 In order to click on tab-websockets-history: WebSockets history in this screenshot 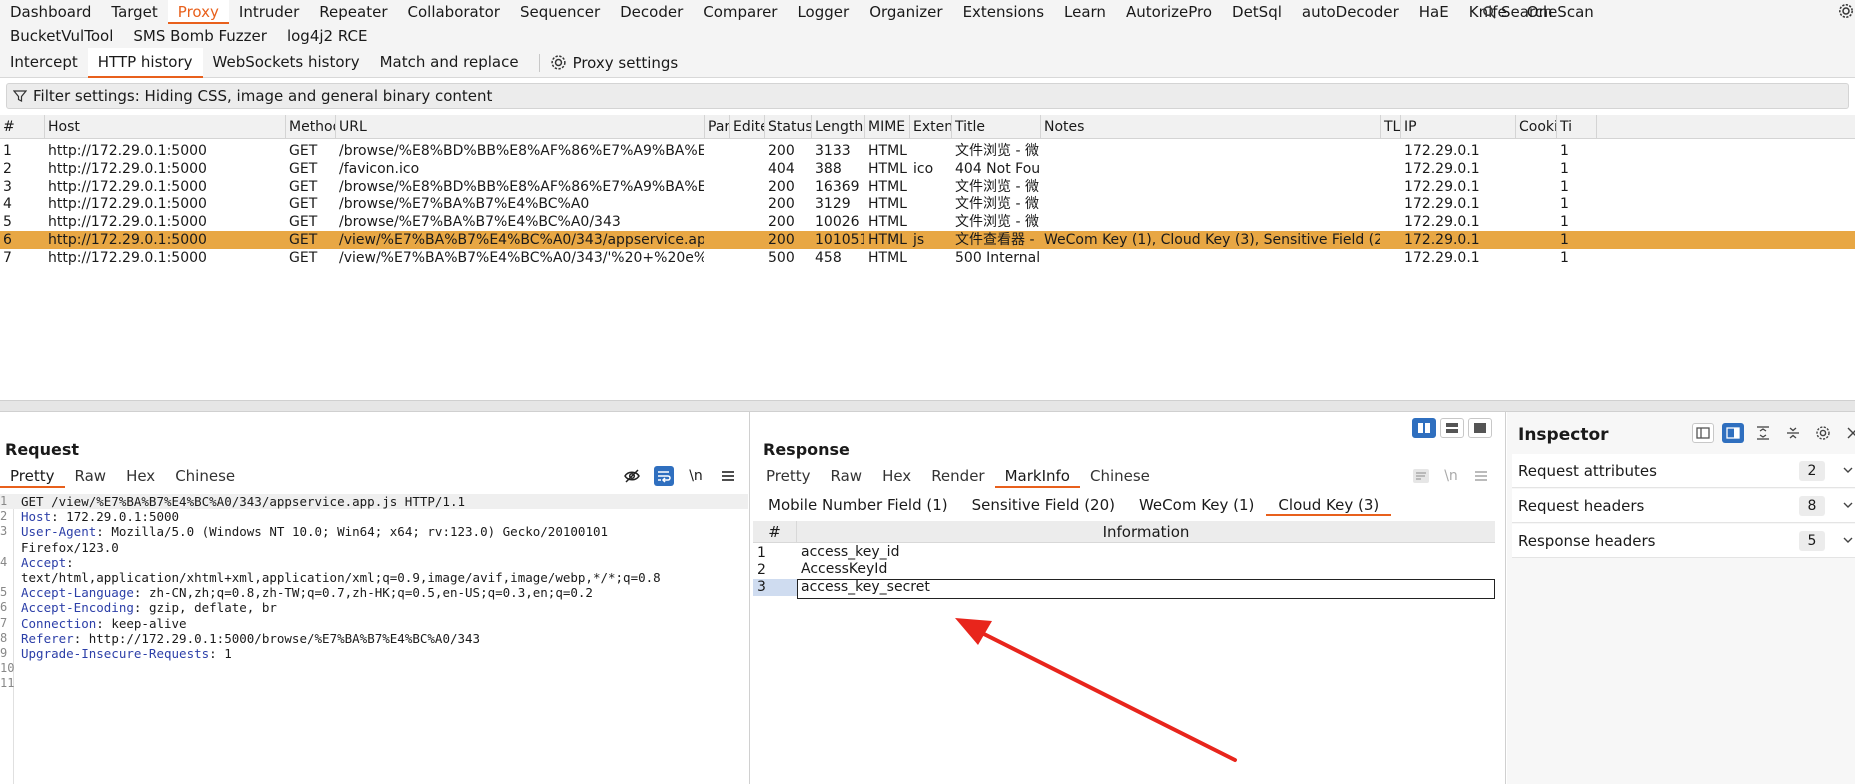, I will do `click(286, 63)`.